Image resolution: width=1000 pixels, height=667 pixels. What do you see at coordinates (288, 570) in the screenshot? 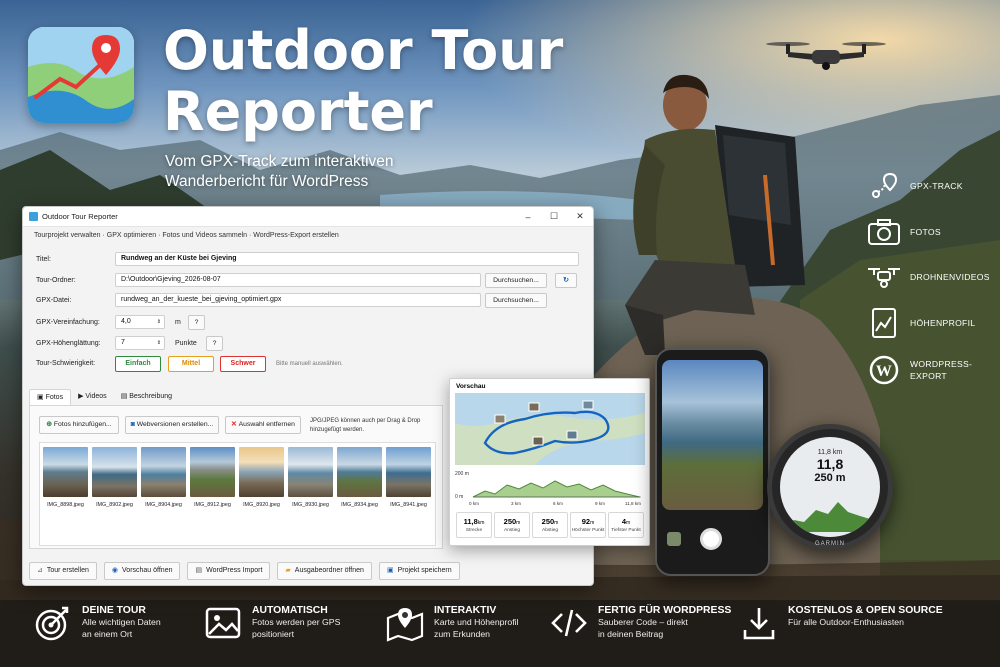
I see `folder-icon: ▰` at bounding box center [288, 570].